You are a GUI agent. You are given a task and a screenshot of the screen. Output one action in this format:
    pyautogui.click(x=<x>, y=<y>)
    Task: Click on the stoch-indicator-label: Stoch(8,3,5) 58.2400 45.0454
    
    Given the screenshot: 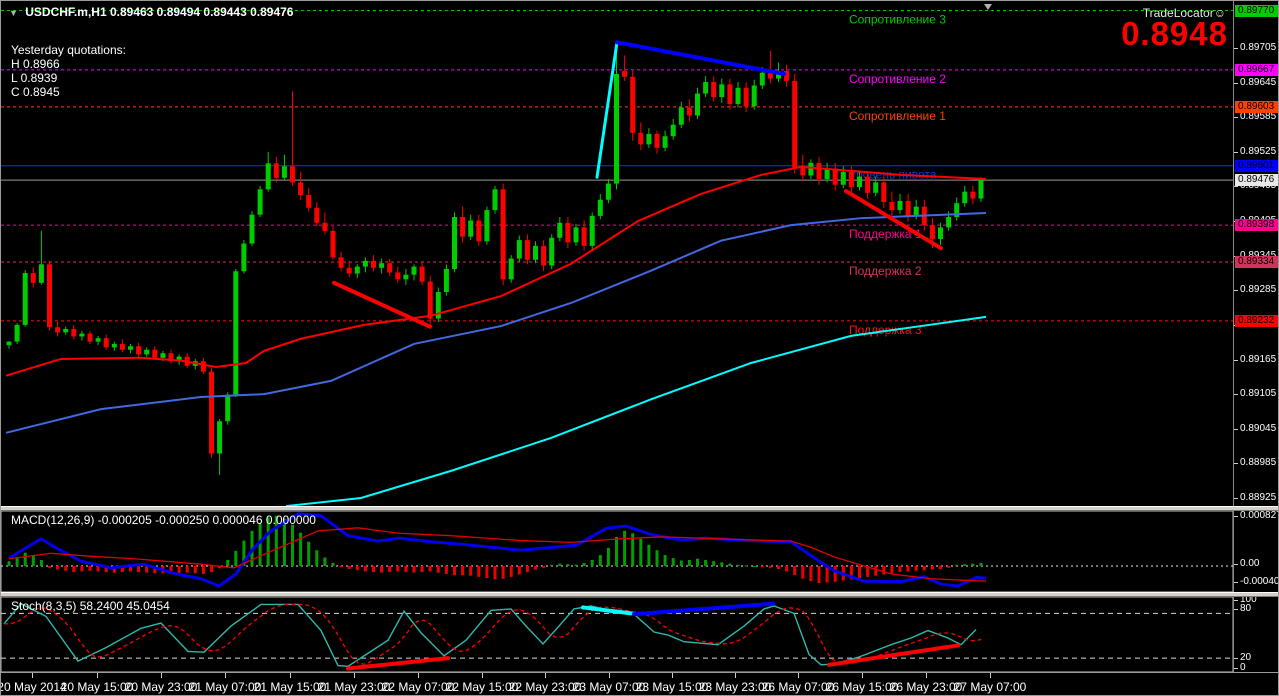 What is the action you would take?
    pyautogui.click(x=90, y=606)
    